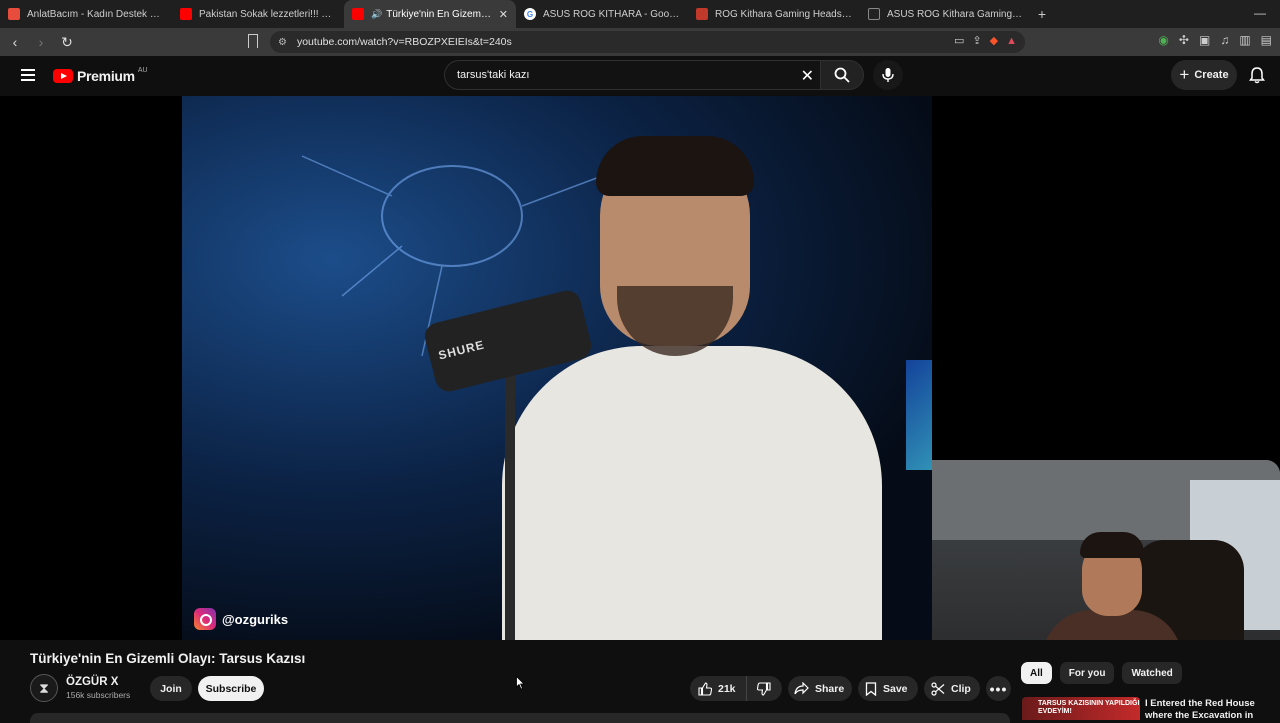  What do you see at coordinates (1184, 40) in the screenshot?
I see `puzzle-icon: ✣` at bounding box center [1184, 40].